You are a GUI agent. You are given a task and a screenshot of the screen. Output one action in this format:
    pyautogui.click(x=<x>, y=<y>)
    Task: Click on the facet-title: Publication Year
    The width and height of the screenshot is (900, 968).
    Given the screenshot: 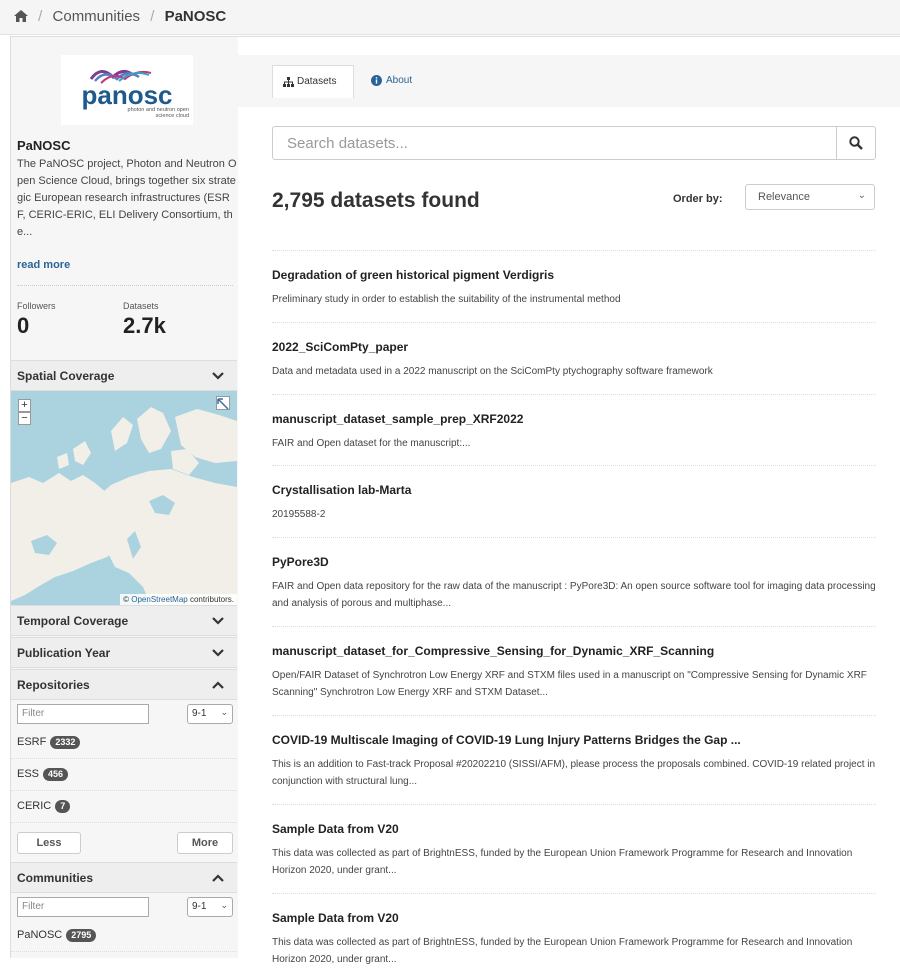 What is the action you would take?
    pyautogui.click(x=64, y=653)
    